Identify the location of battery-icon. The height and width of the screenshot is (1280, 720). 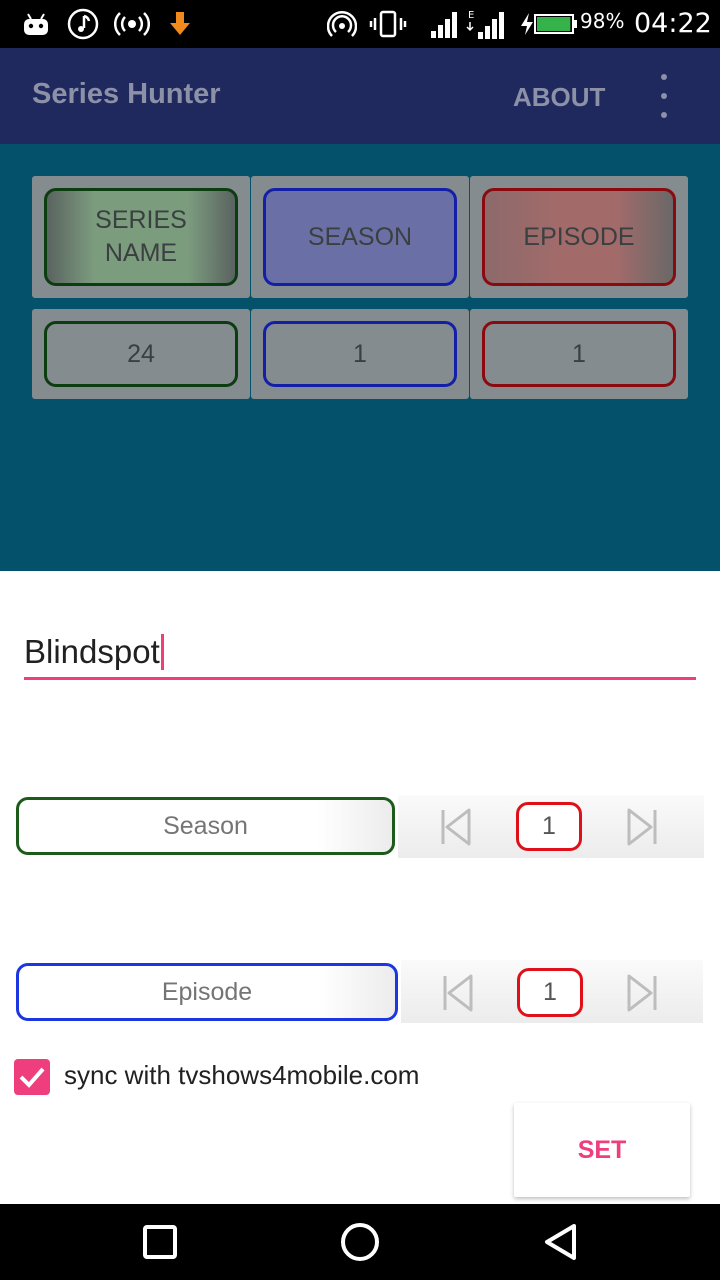
(556, 24).